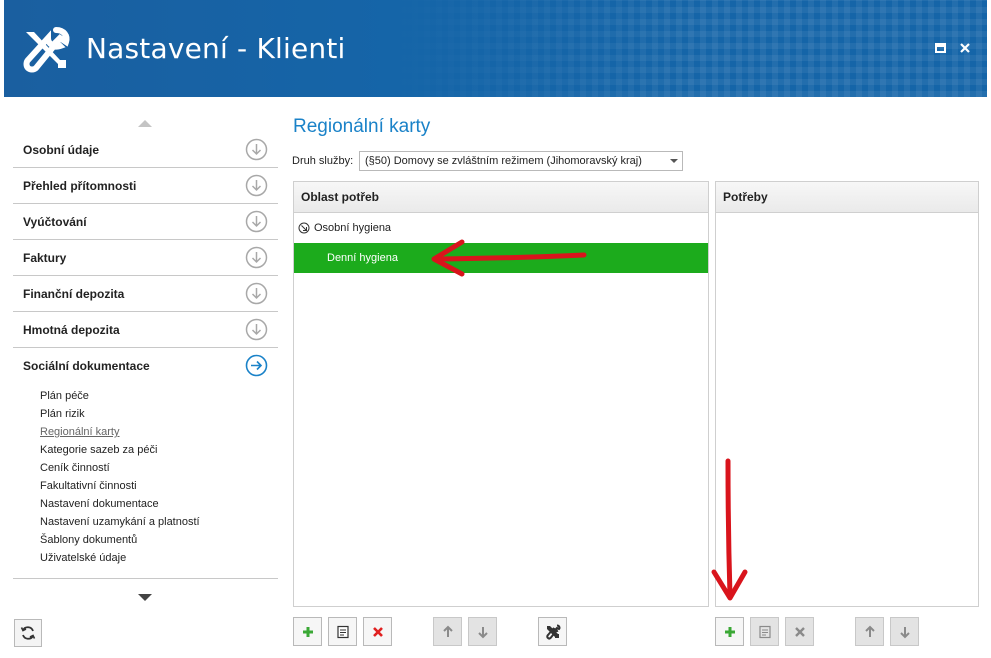 This screenshot has width=991, height=658. I want to click on sidebar-item-faktury: Faktury, so click(145, 258).